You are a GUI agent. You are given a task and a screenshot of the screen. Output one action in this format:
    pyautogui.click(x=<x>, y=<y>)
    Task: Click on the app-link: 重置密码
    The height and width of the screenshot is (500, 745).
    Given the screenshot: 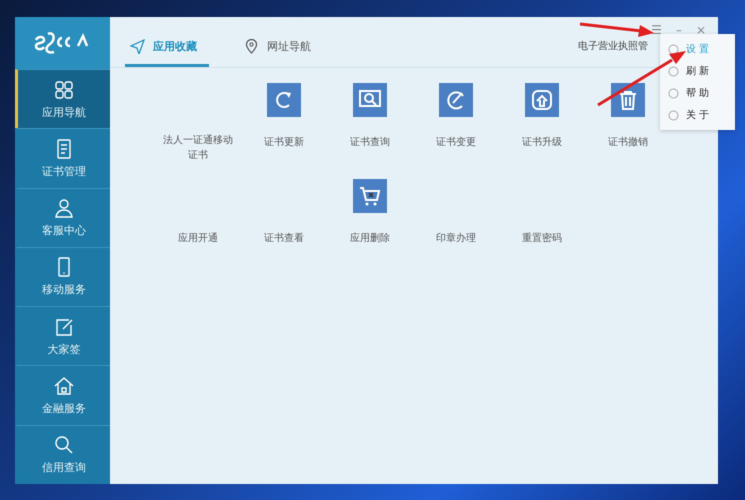 What is the action you would take?
    pyautogui.click(x=542, y=238)
    